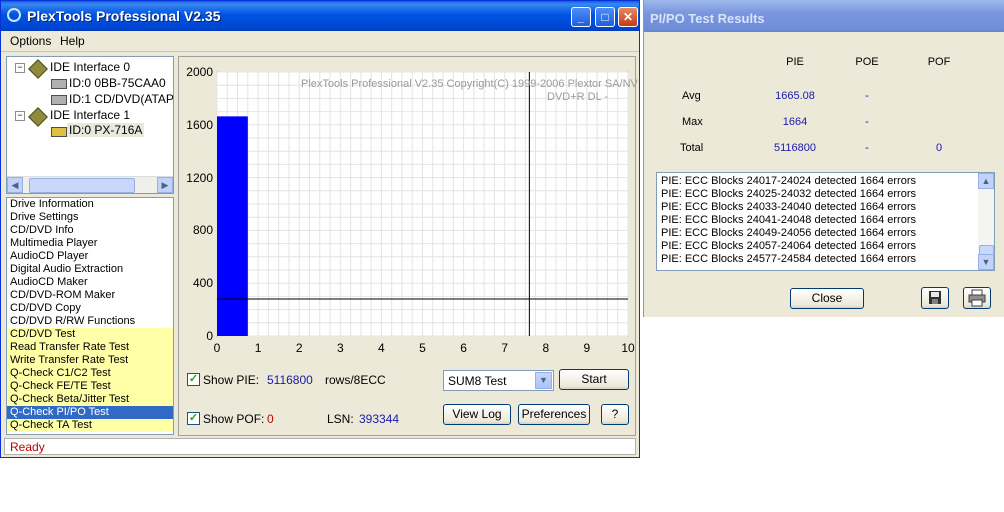 The width and height of the screenshot is (1004, 512). Describe the element at coordinates (587, 348) in the screenshot. I see `x-tick-label: 9` at that location.